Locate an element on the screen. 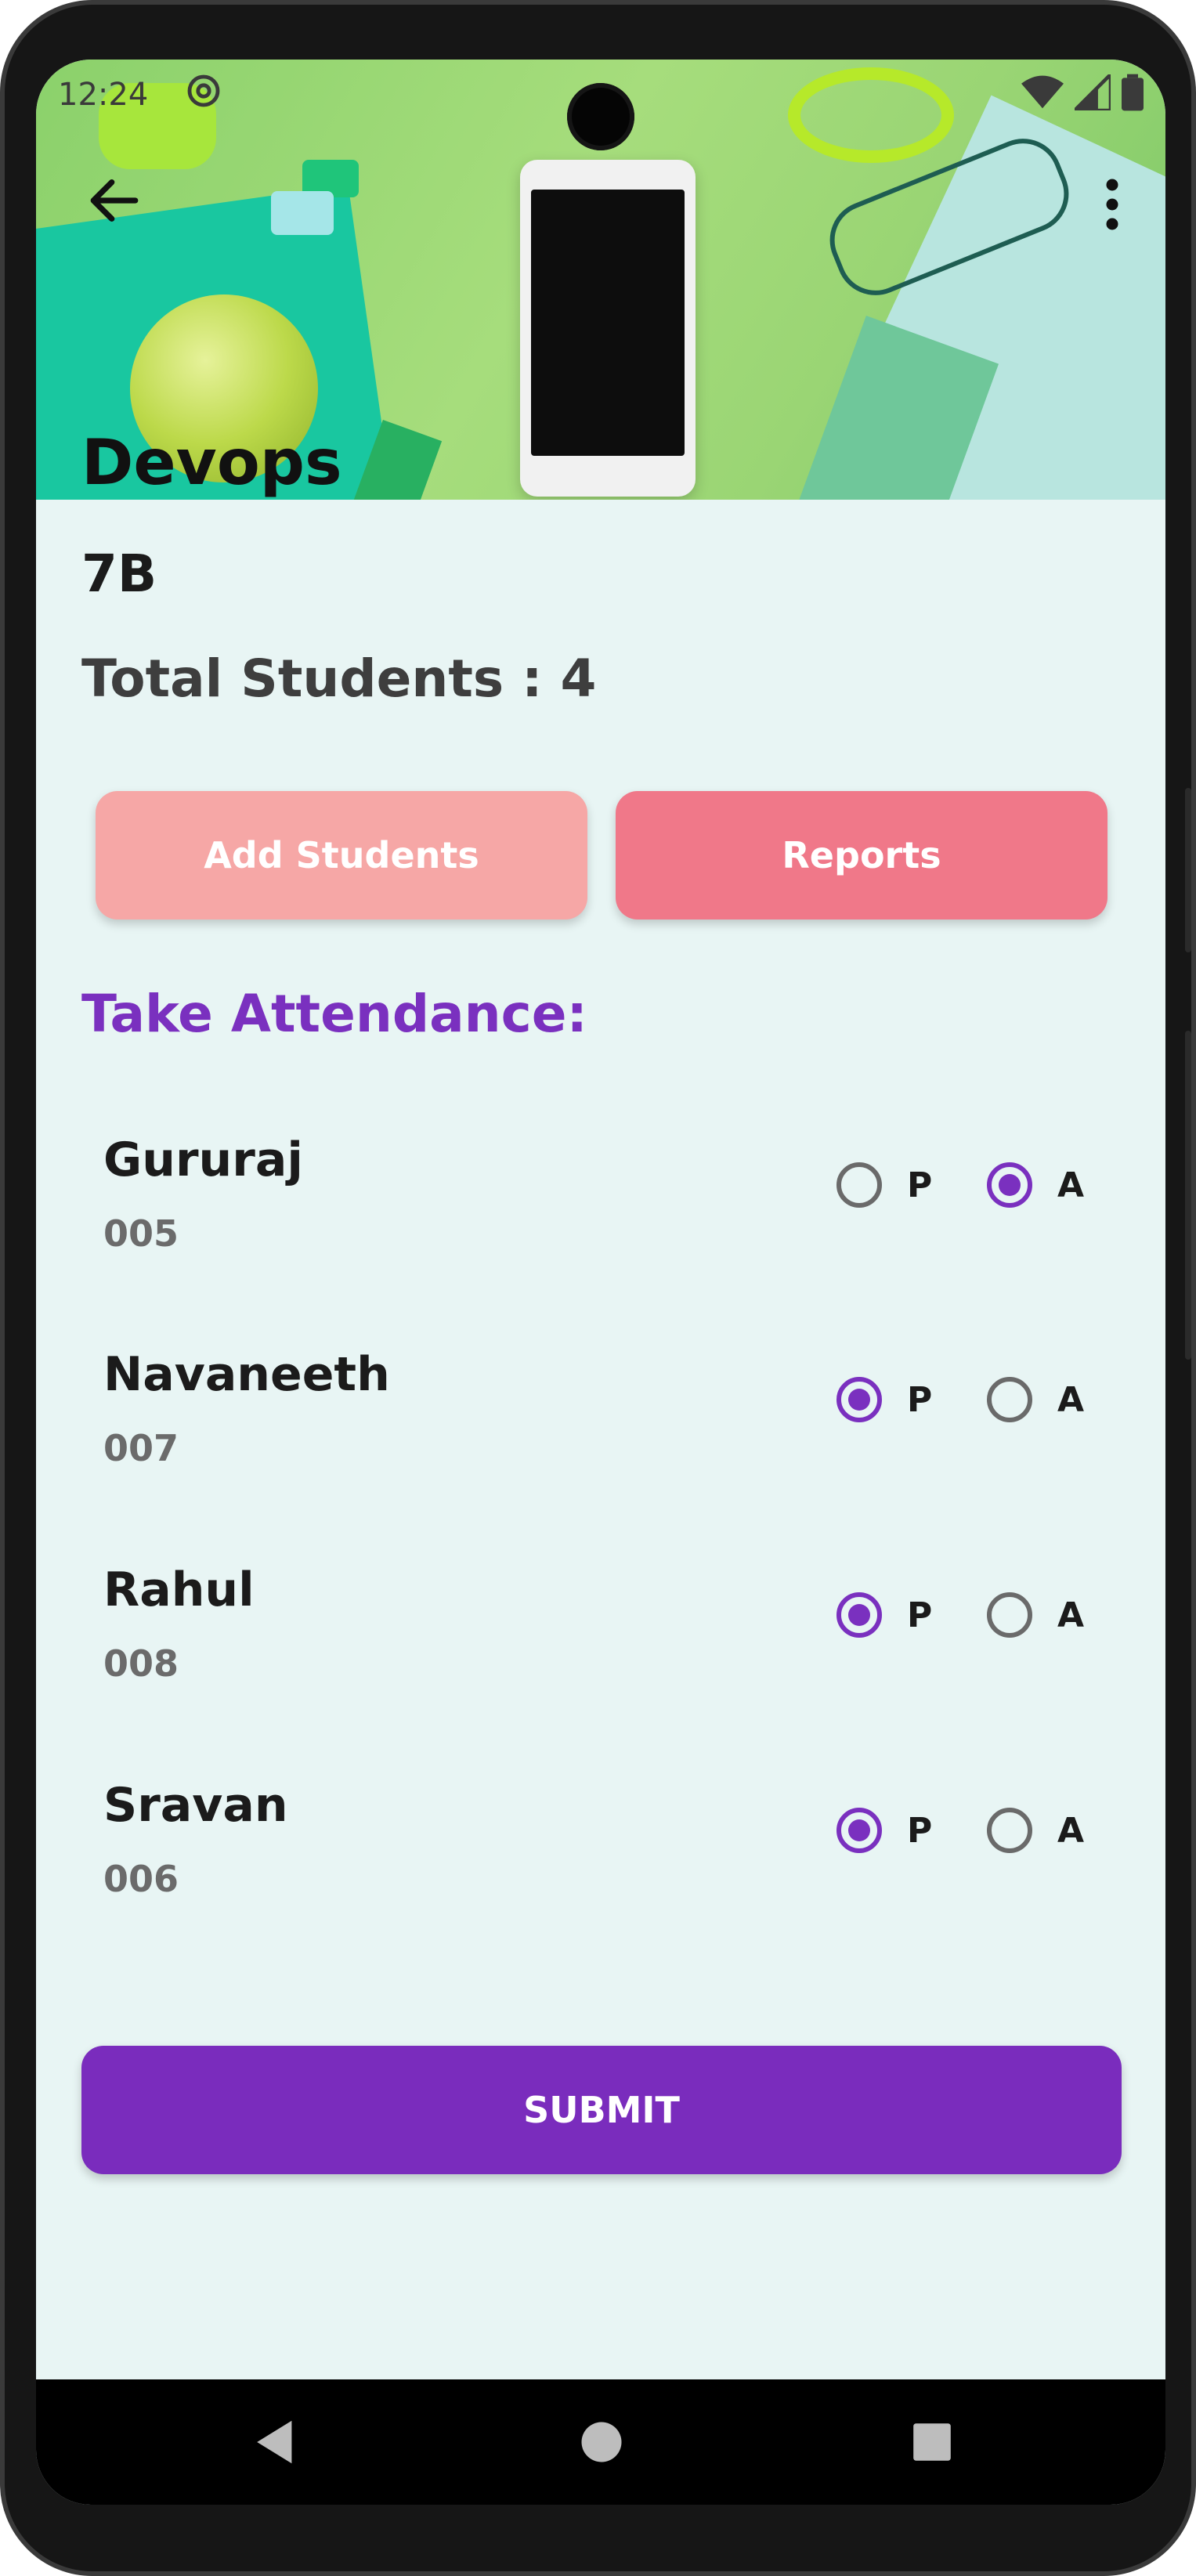 The image size is (1196, 2576). wifi-icon is located at coordinates (1042, 92).